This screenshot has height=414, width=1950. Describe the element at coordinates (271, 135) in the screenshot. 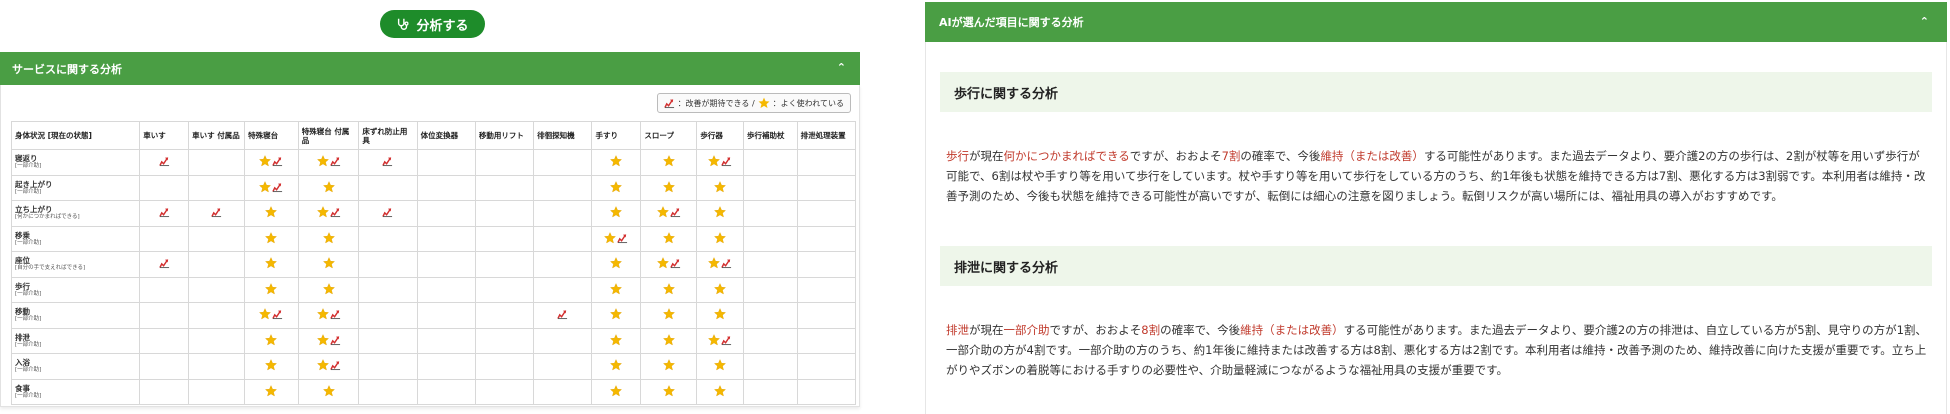

I see `column-header: 特殊寝台` at that location.